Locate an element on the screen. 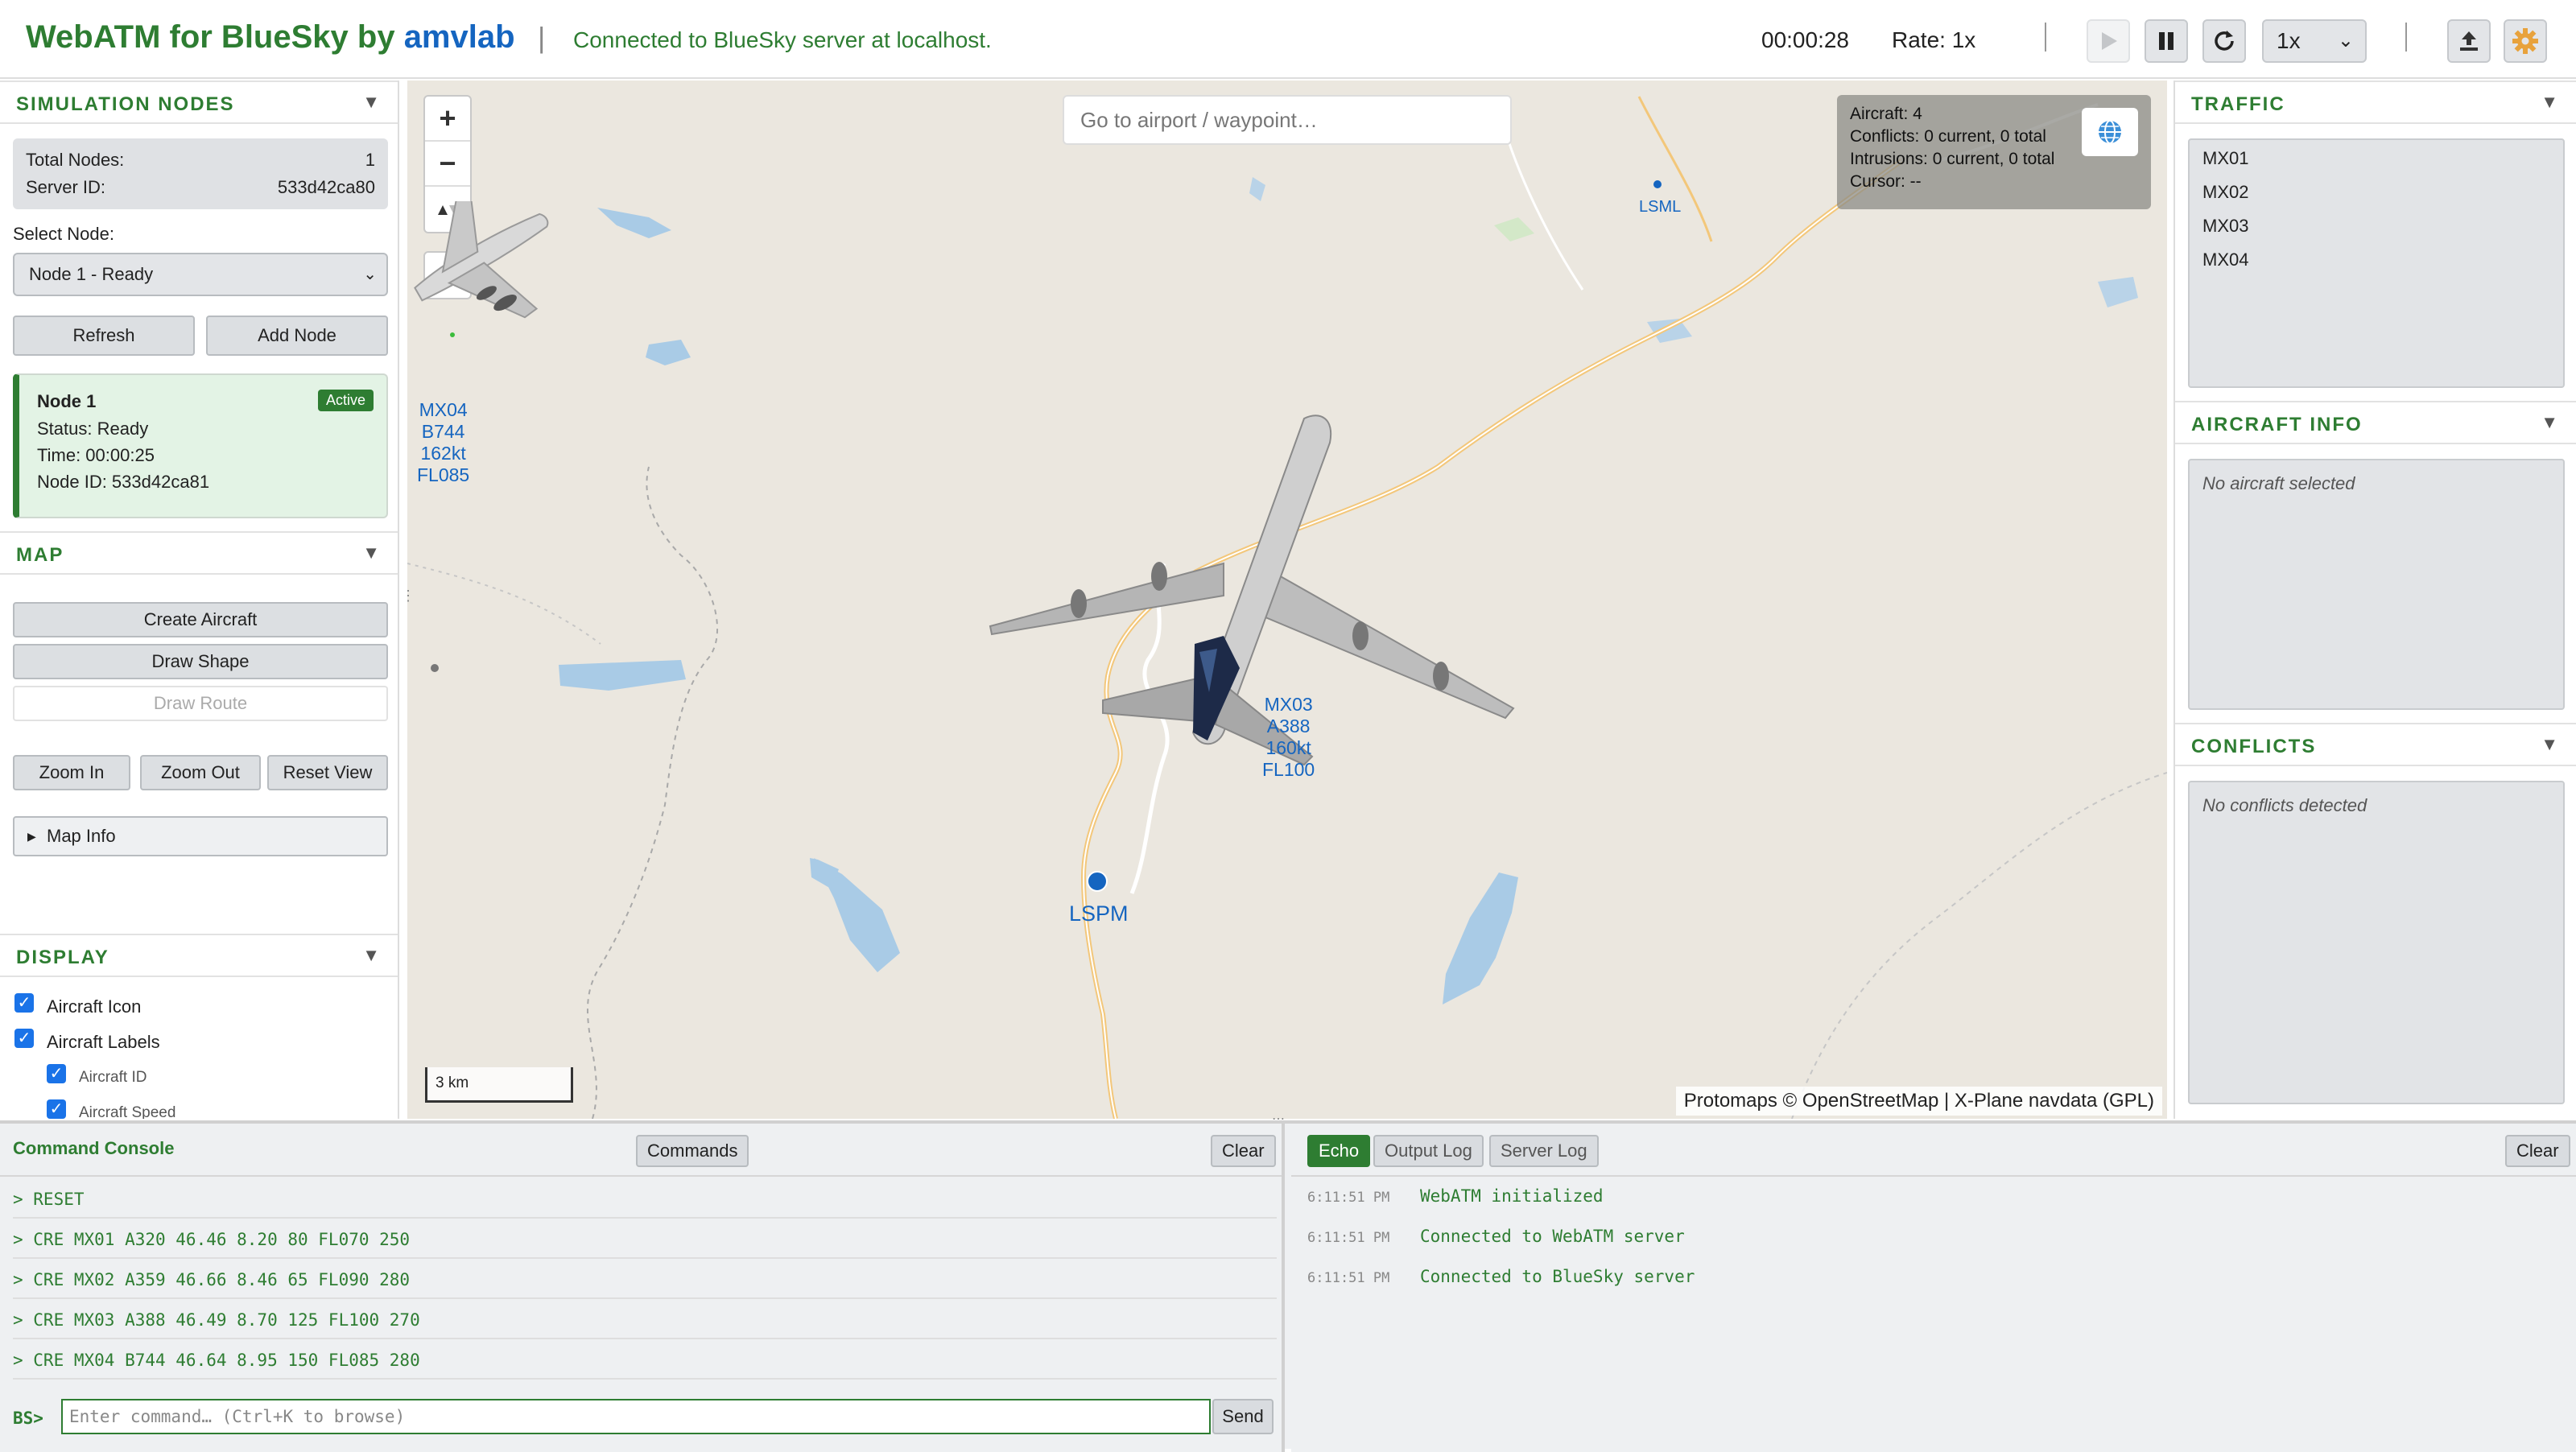 The image size is (2576, 1452). conflicts-empty: No conflicts detected is located at coordinates (2285, 805).